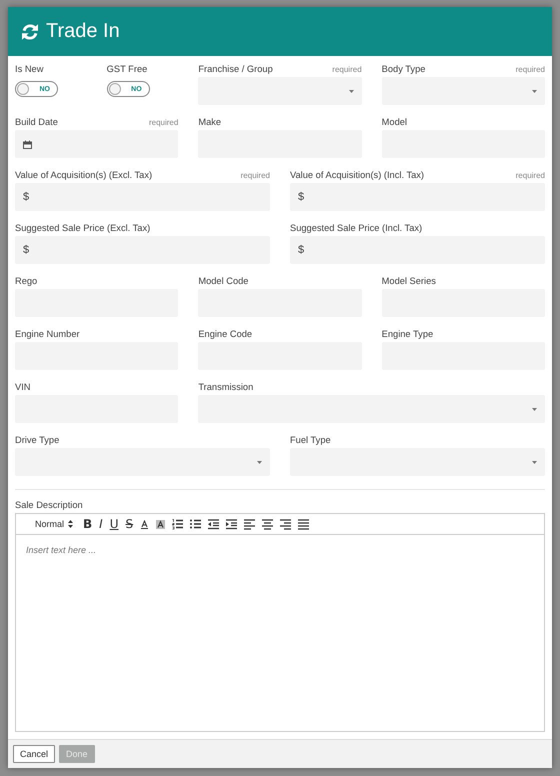 The height and width of the screenshot is (776, 560). What do you see at coordinates (409, 281) in the screenshot?
I see `field-label: Model Series` at bounding box center [409, 281].